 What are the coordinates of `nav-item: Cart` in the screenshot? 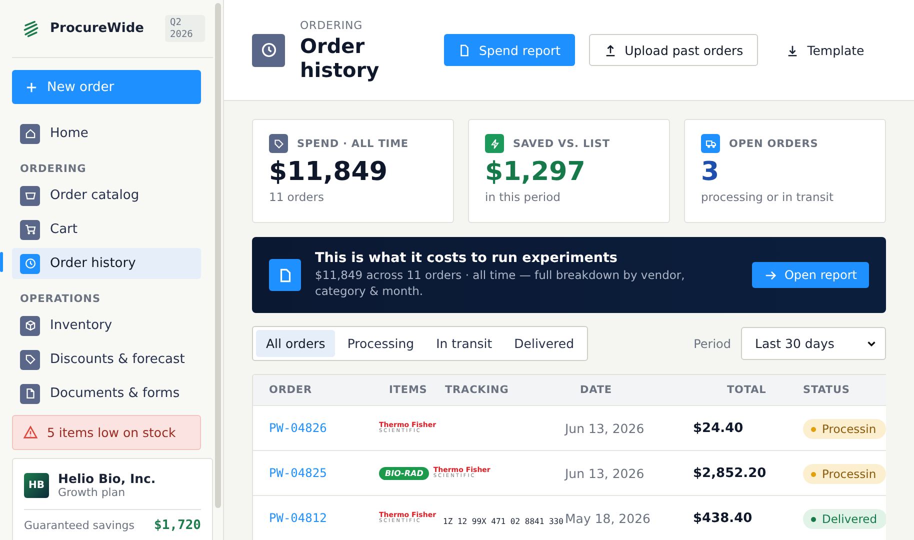 It's located at (106, 229).